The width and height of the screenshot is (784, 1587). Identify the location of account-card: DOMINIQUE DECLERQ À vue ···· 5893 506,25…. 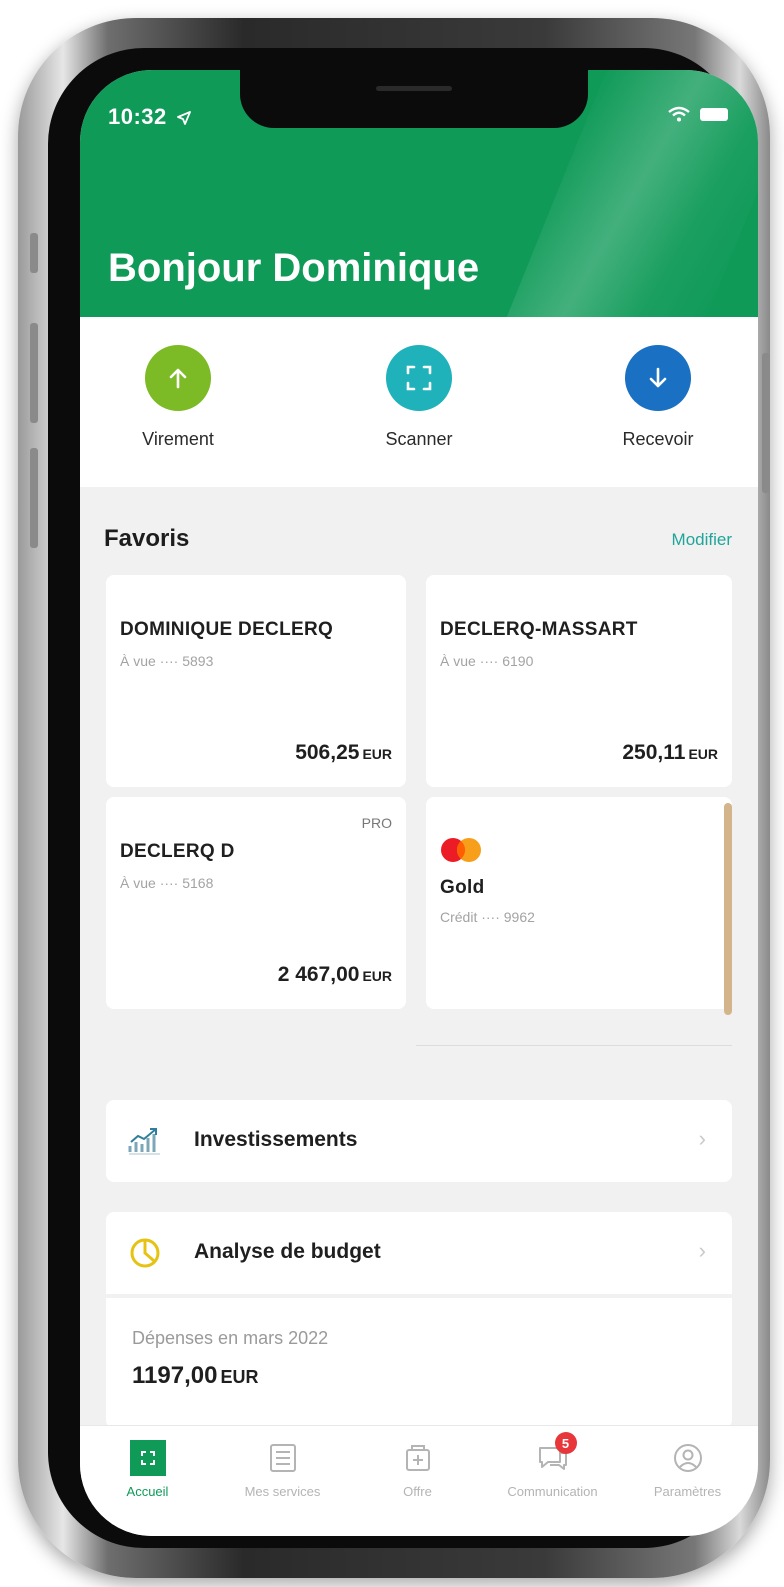
(256, 681).